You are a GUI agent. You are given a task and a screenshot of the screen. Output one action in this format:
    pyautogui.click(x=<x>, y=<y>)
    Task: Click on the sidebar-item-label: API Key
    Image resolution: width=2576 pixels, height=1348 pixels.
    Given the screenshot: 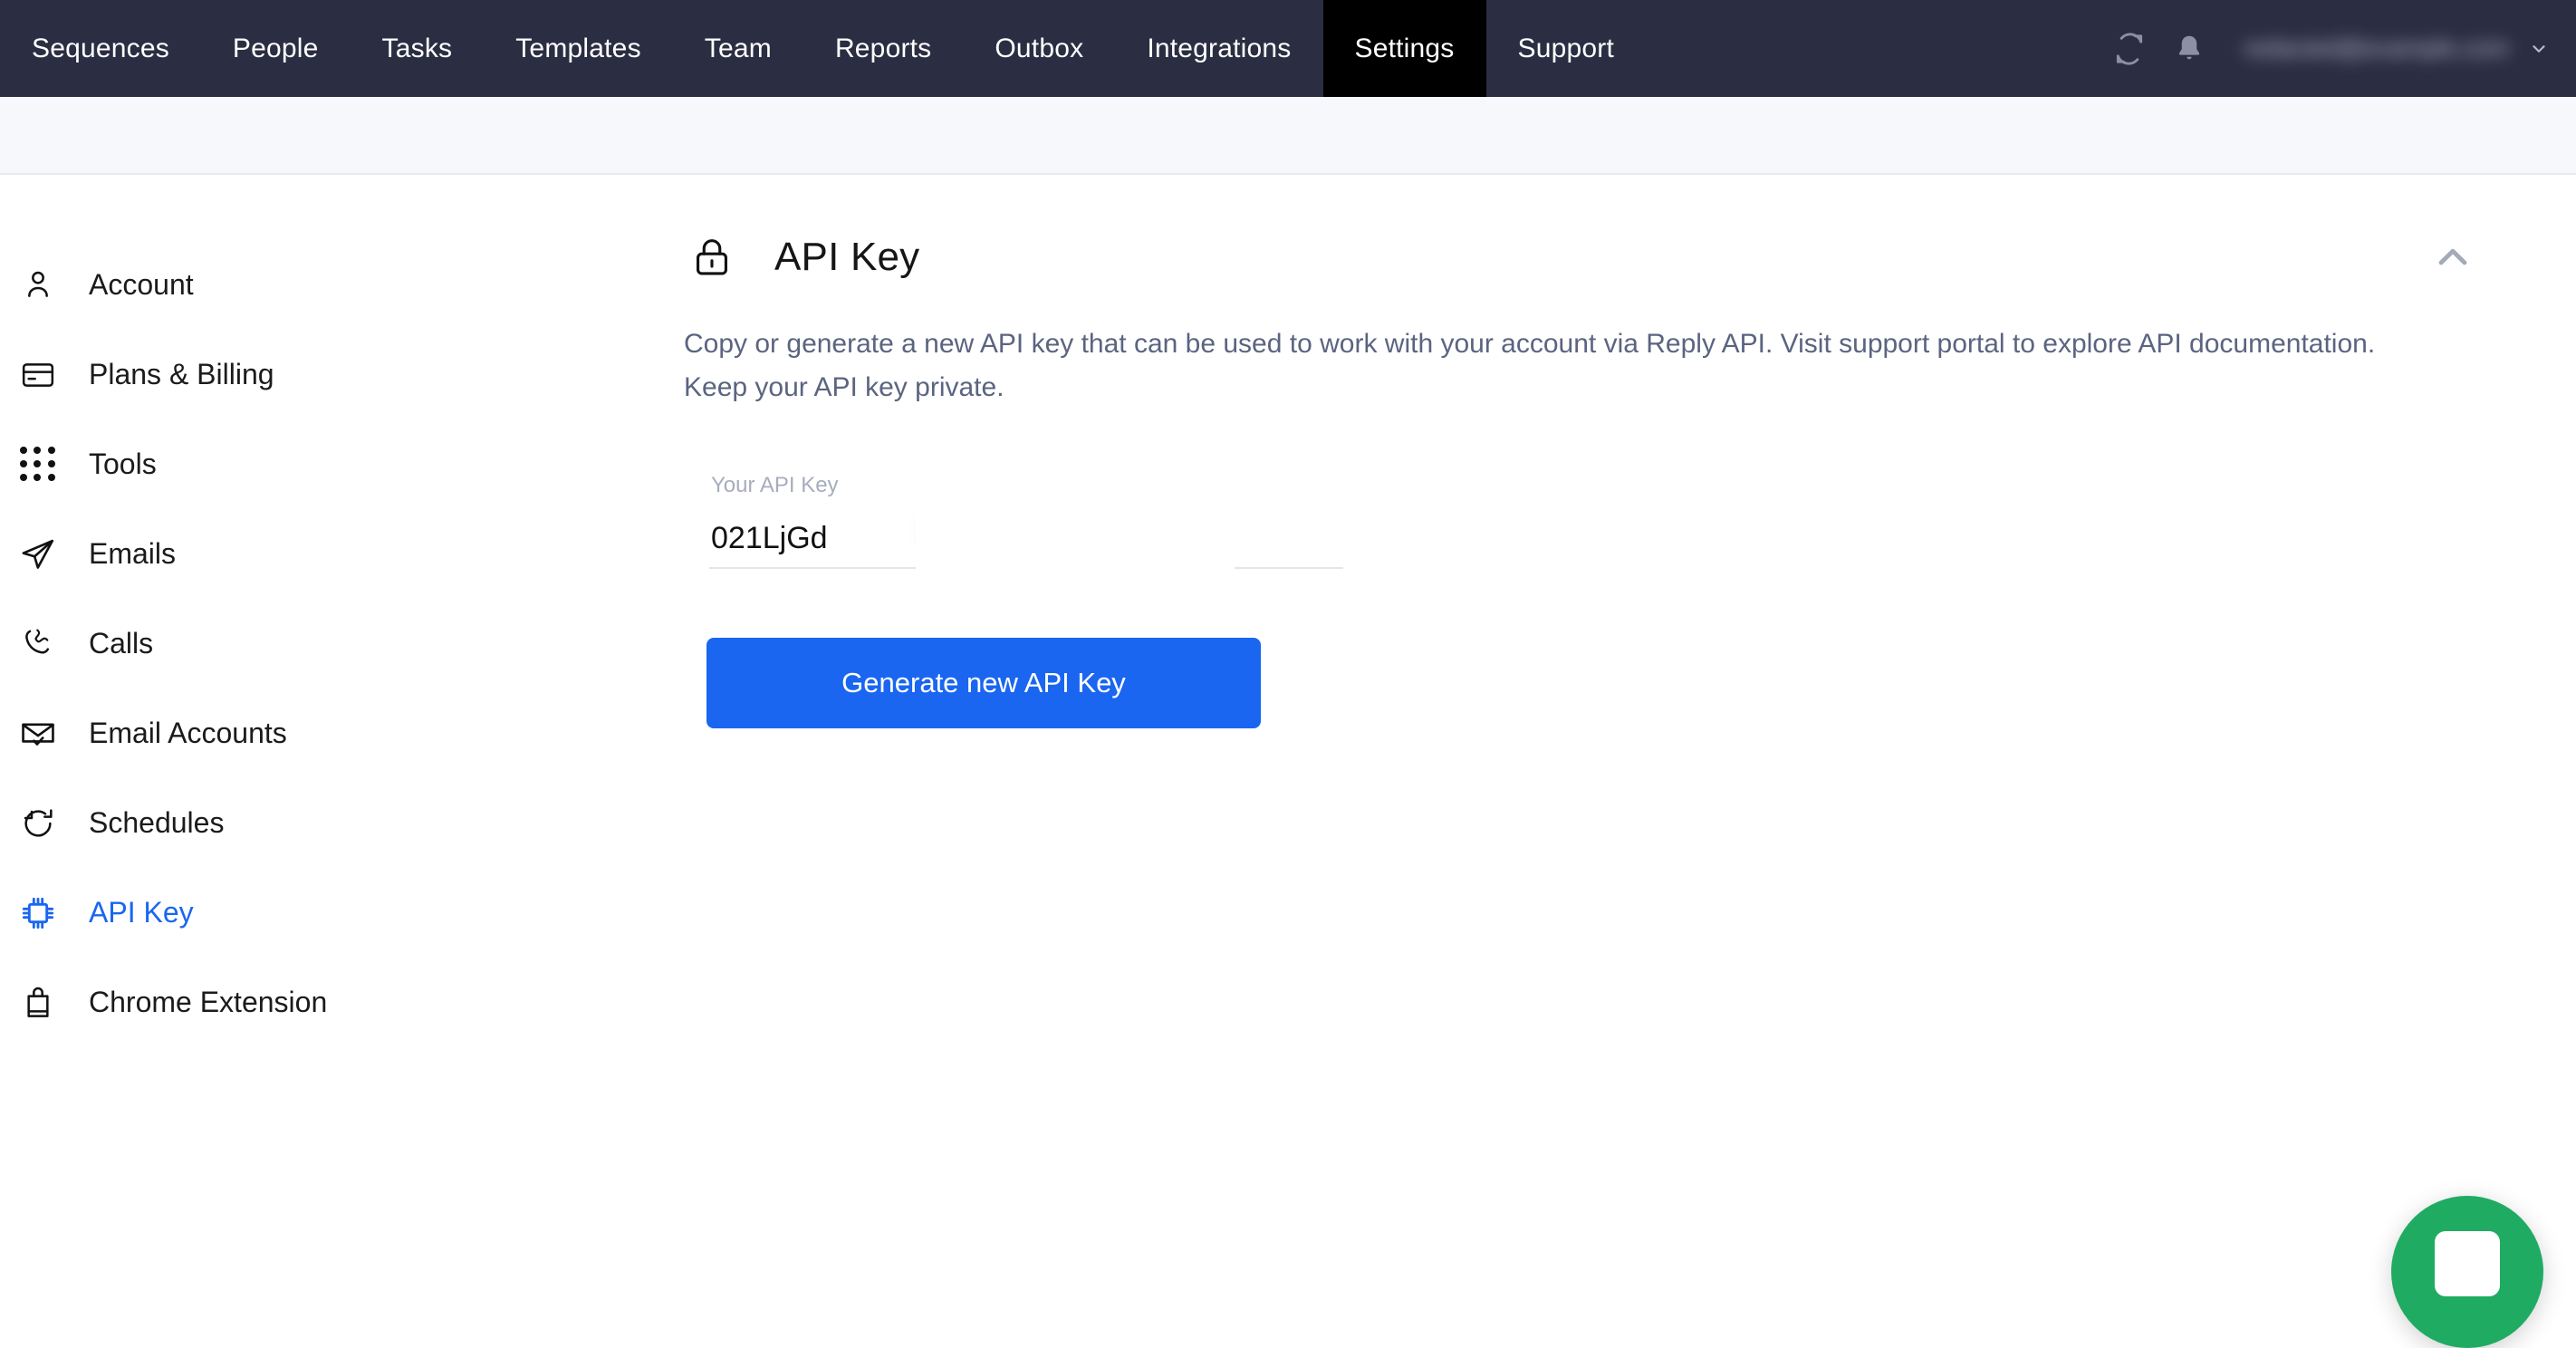 What is the action you would take?
    pyautogui.click(x=141, y=912)
    